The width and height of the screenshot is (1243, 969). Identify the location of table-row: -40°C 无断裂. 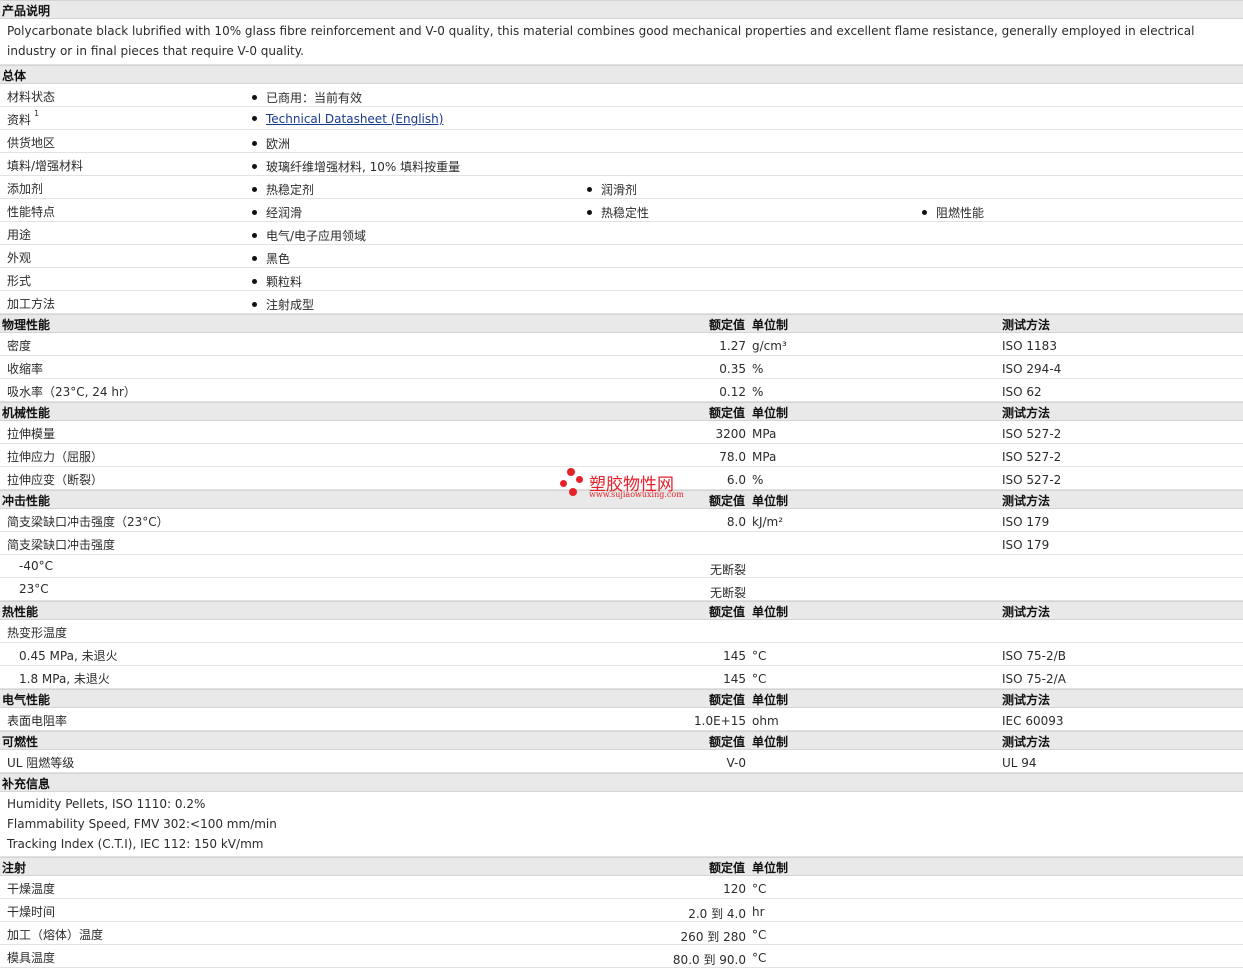
(621, 566).